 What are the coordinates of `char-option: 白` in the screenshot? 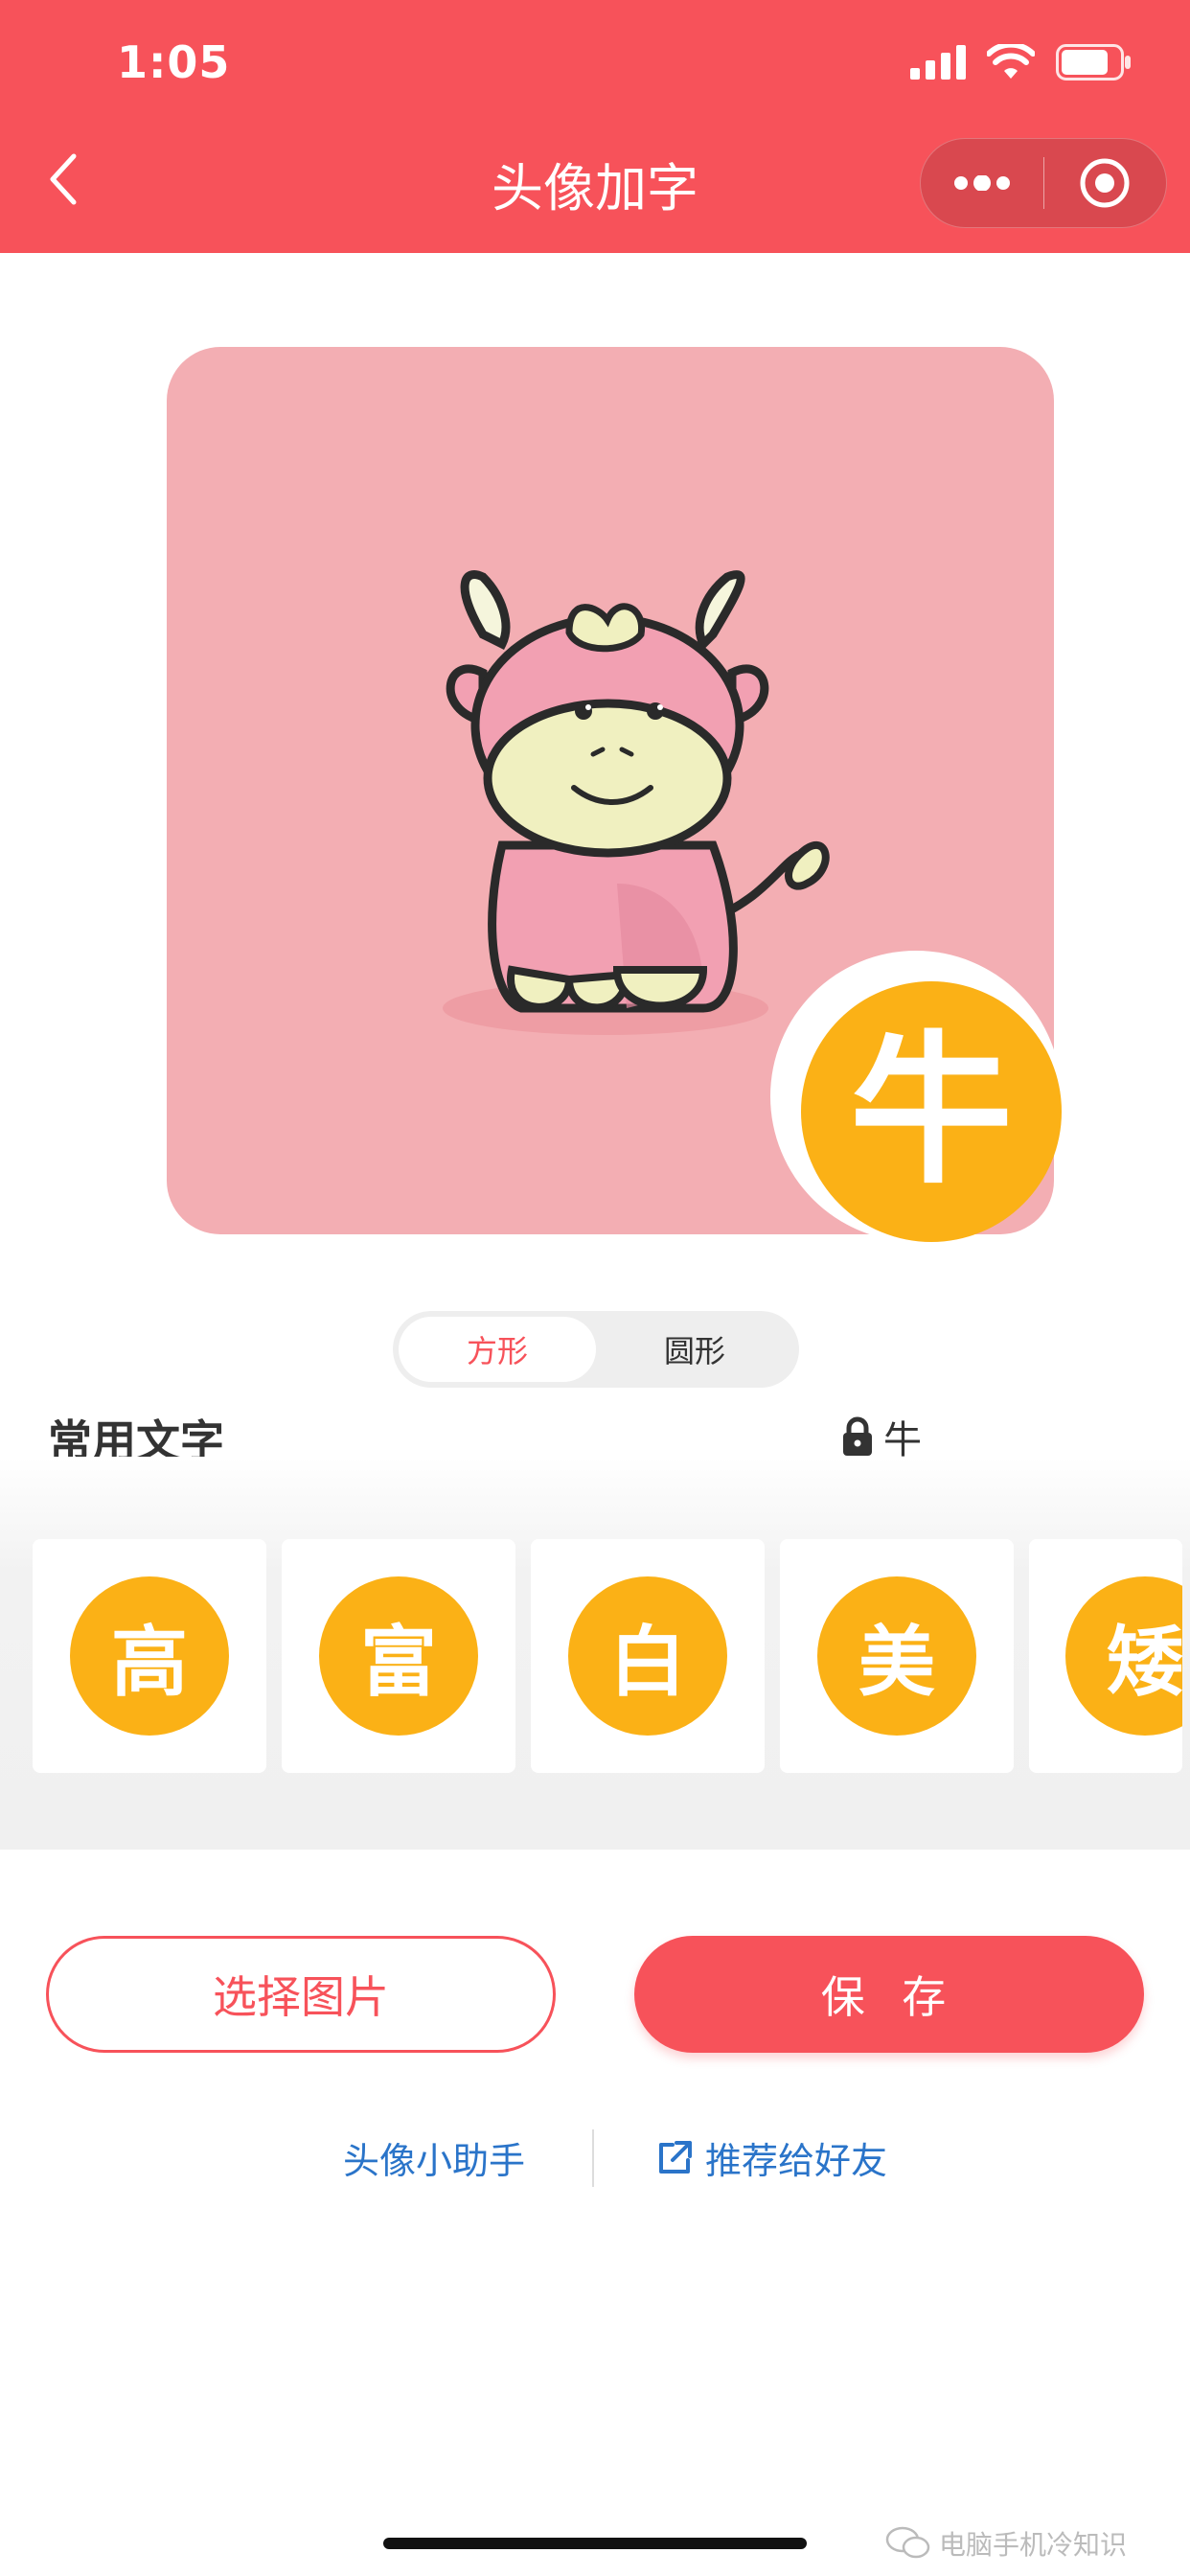 It's located at (648, 1656).